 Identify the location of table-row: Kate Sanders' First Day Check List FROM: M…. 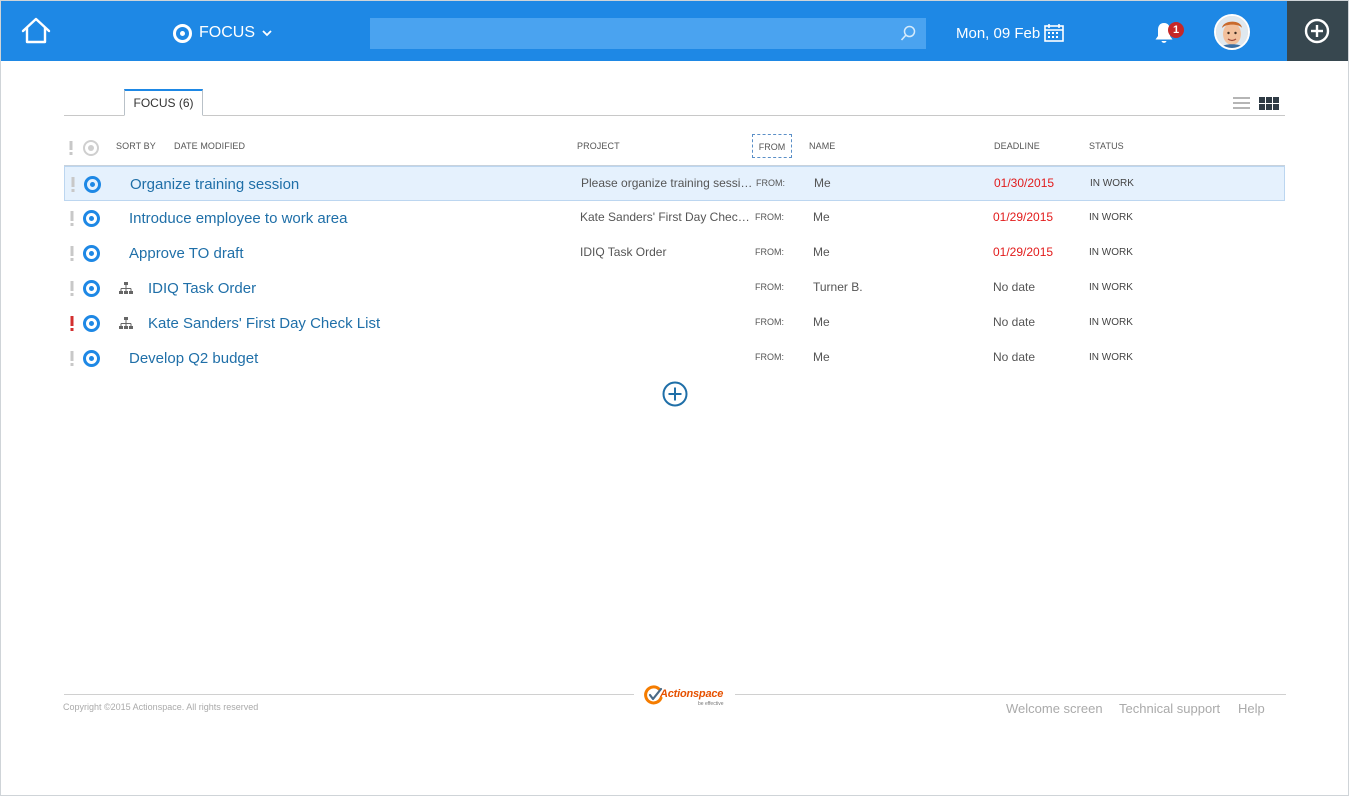
(674, 323).